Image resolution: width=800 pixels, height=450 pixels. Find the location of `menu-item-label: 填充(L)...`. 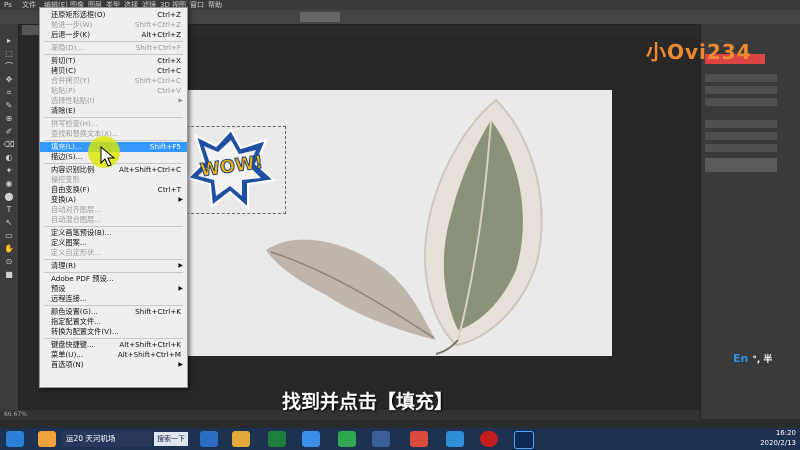

menu-item-label: 填充(L)... is located at coordinates (66, 146).